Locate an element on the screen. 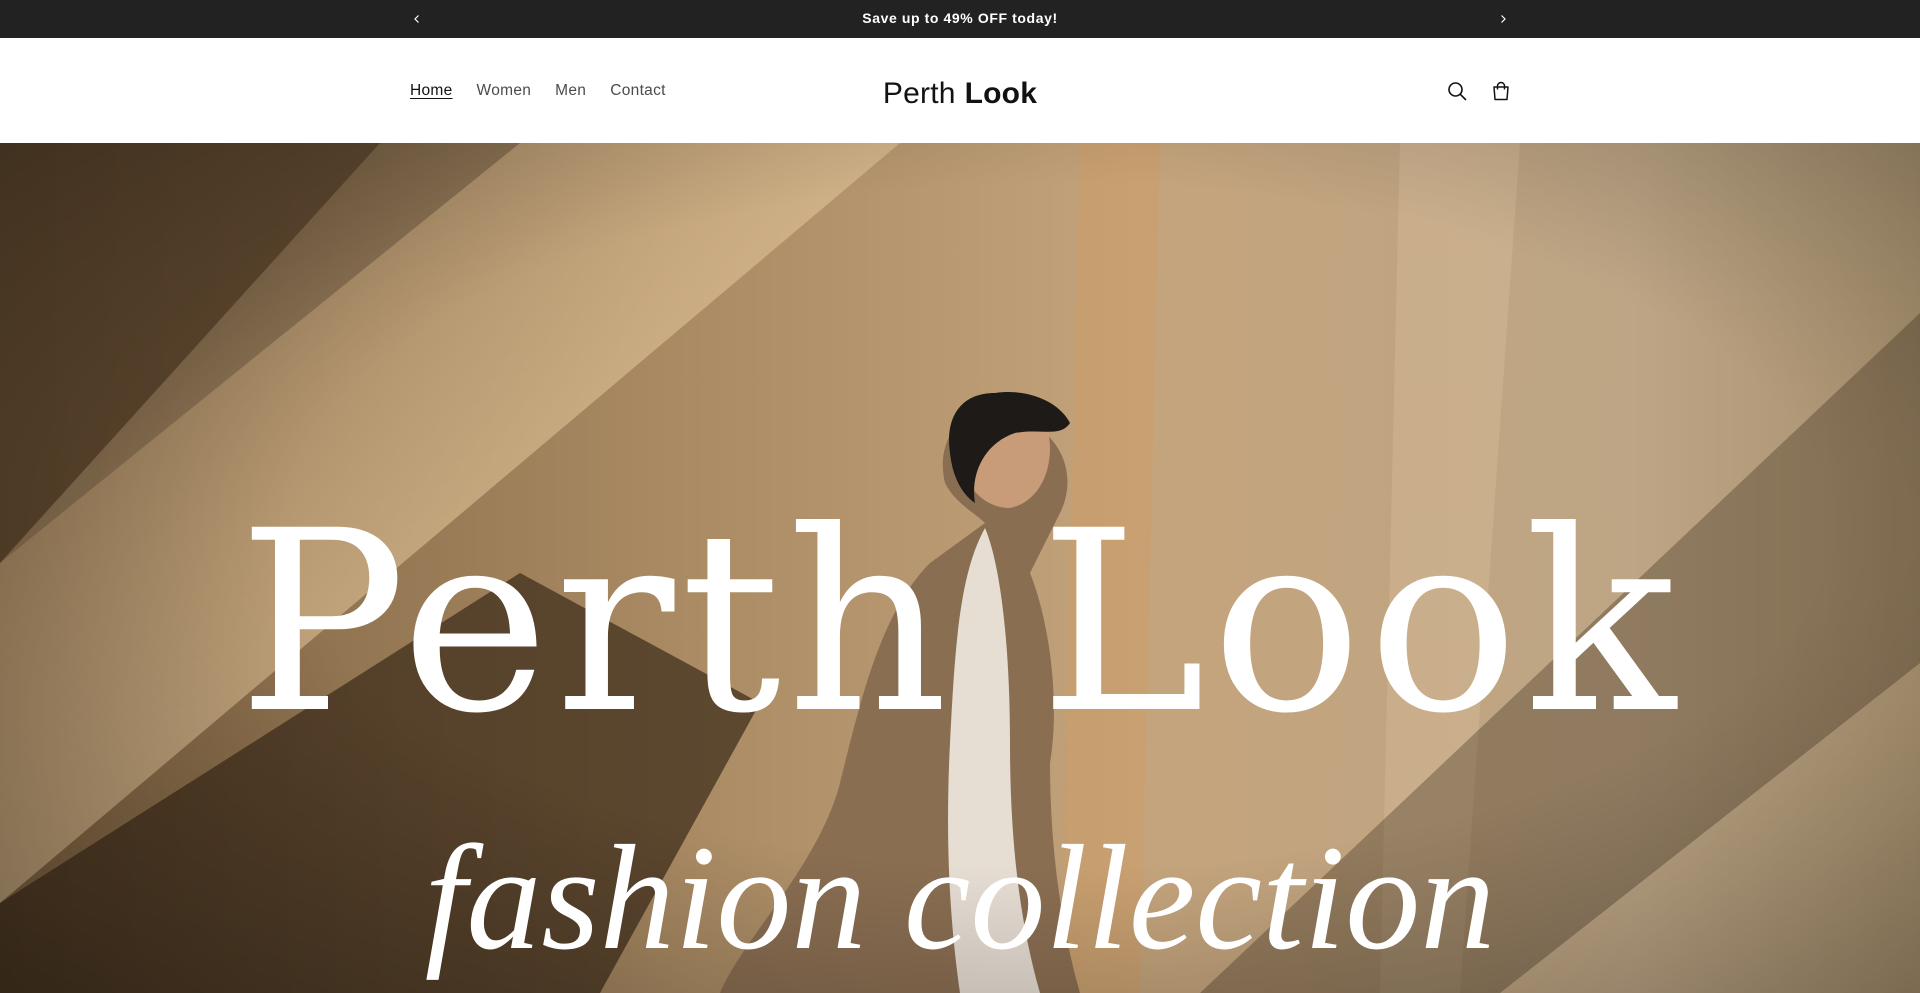 The image size is (1920, 993). search-button is located at coordinates (1457, 91).